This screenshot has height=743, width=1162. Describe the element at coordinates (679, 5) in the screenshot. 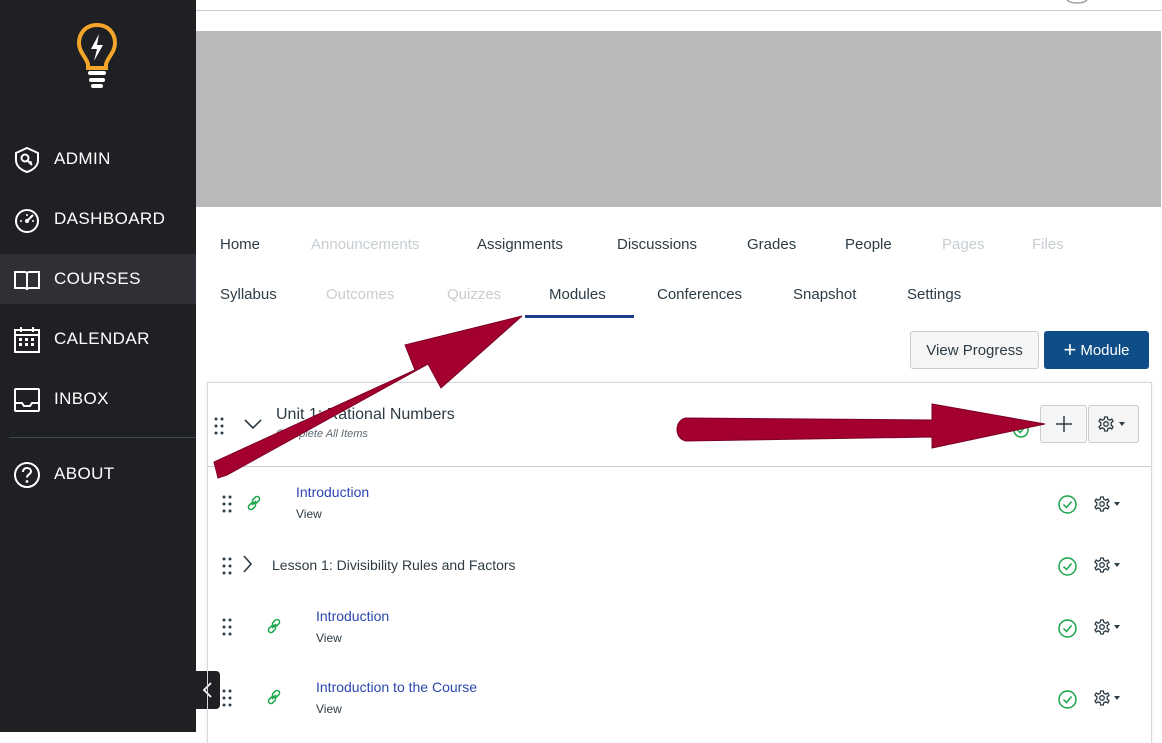

I see `top-header` at that location.